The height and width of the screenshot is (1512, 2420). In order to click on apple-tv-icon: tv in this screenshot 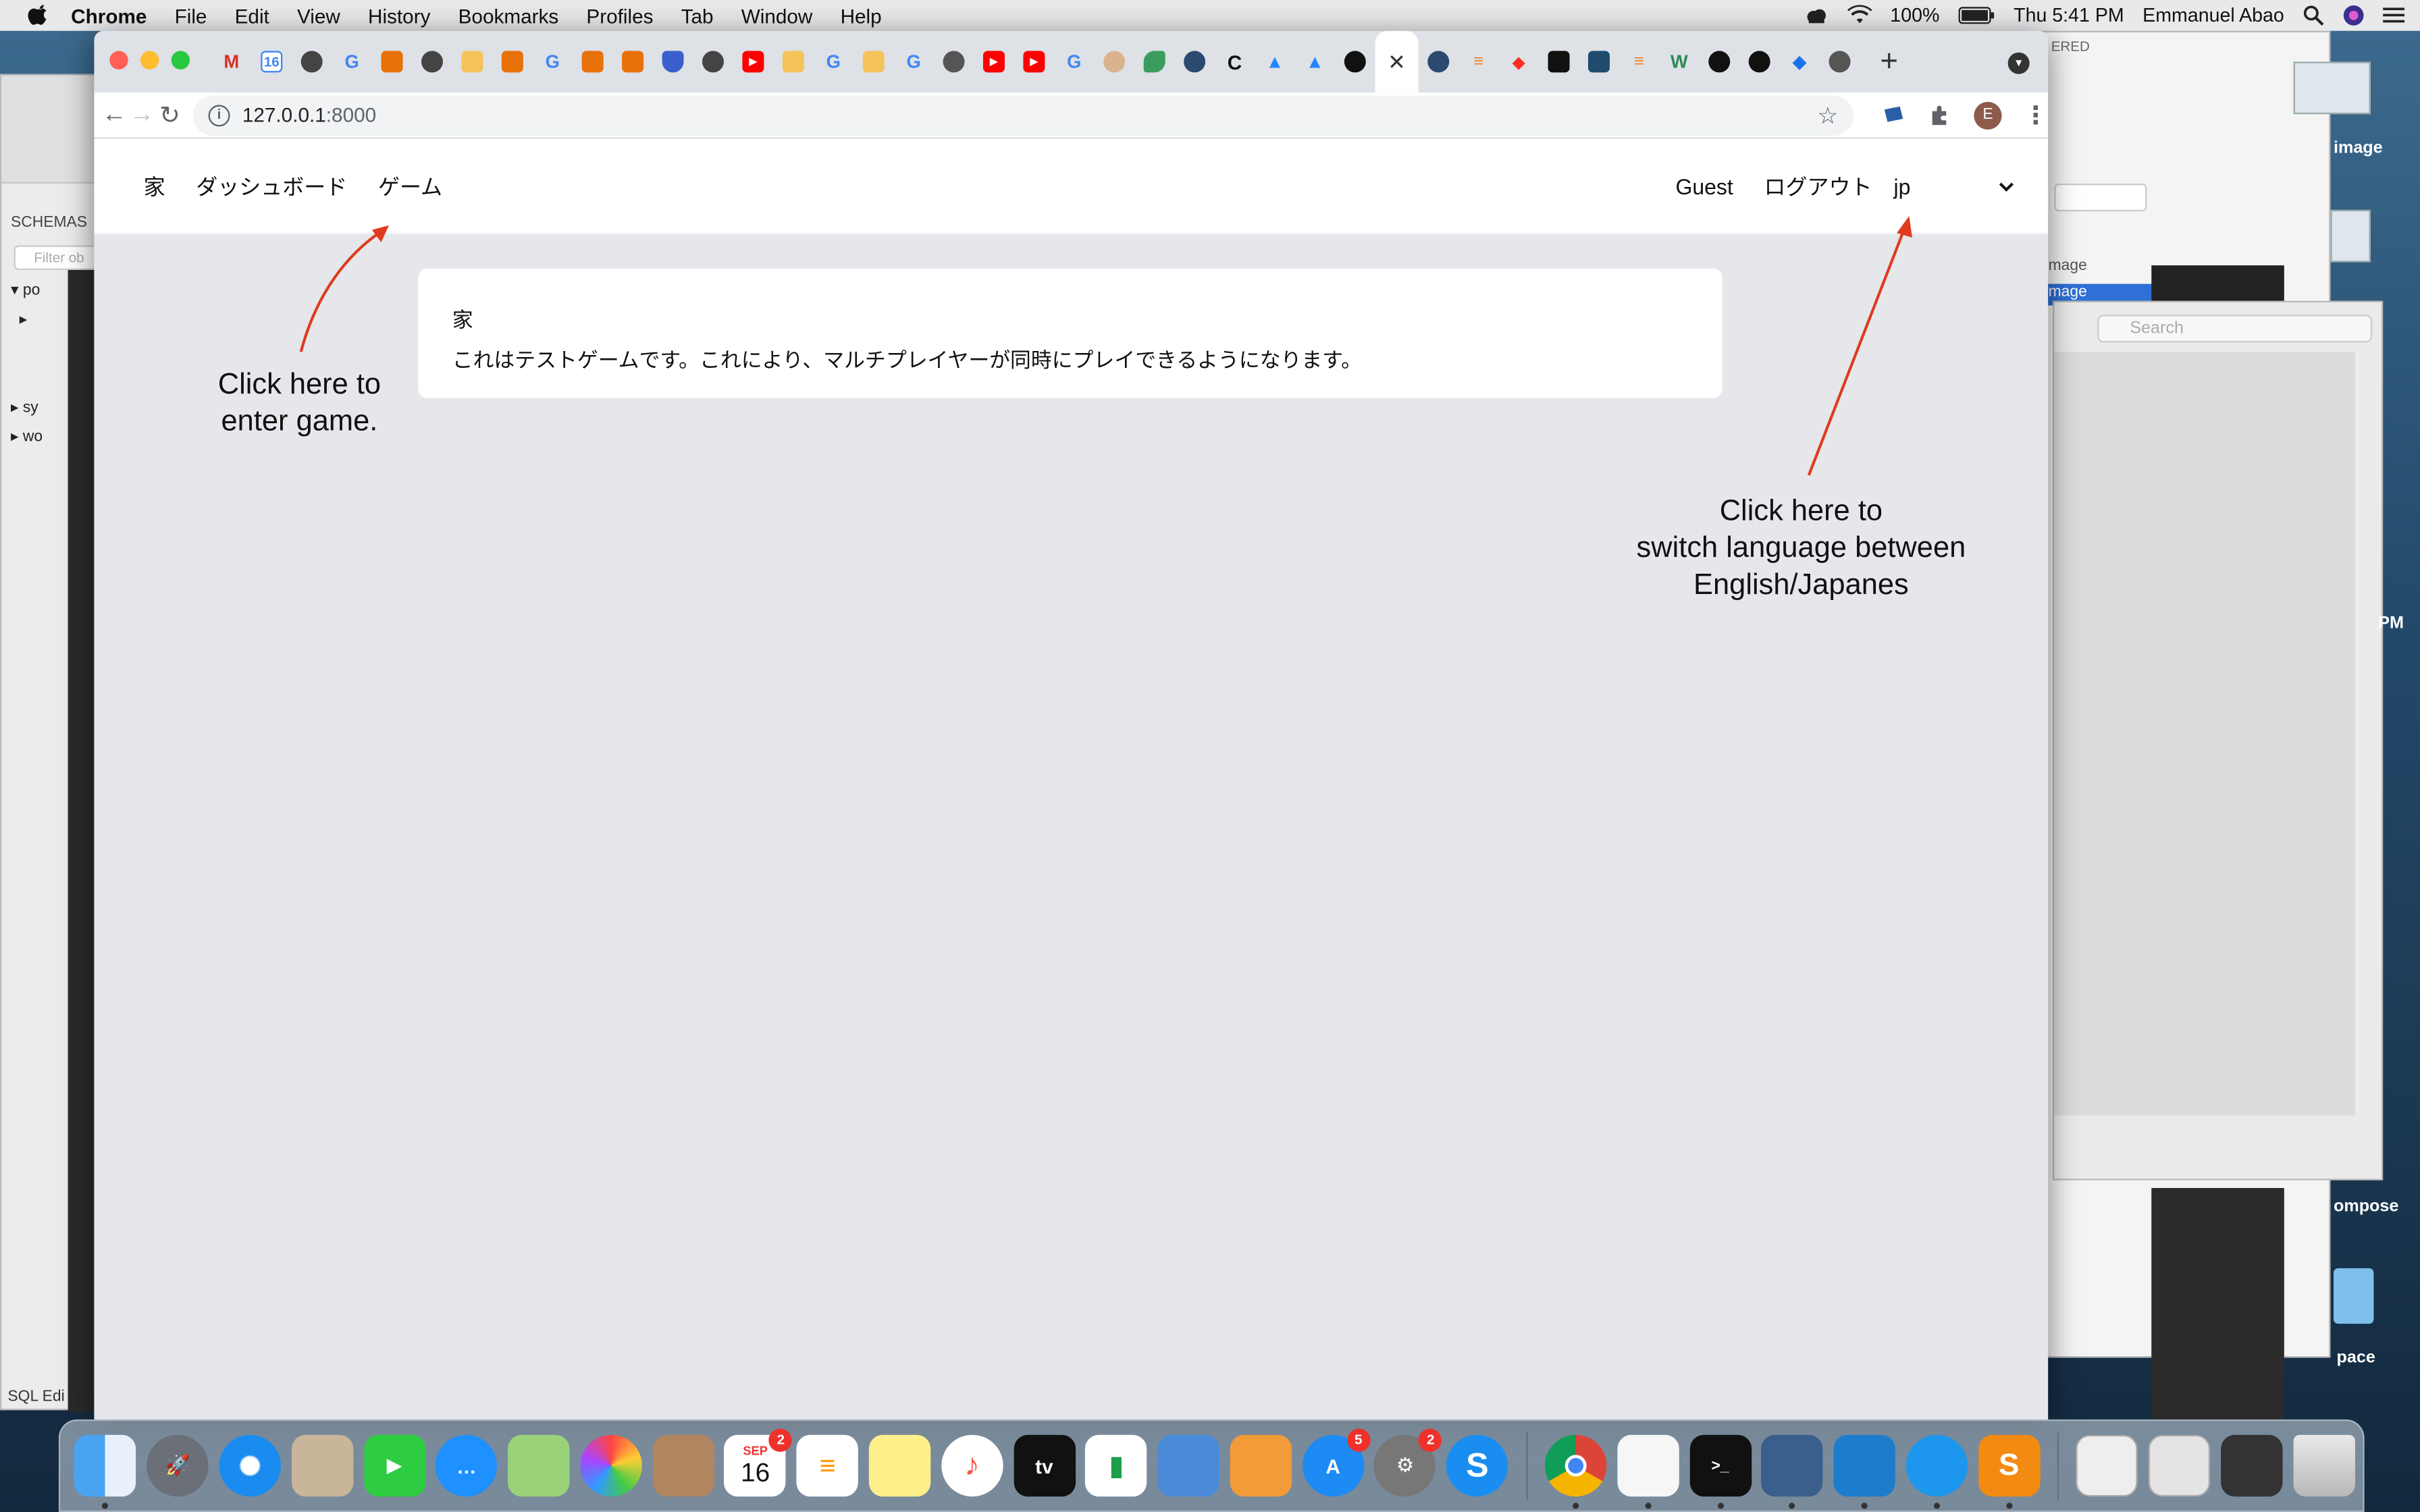, I will do `click(1044, 1465)`.